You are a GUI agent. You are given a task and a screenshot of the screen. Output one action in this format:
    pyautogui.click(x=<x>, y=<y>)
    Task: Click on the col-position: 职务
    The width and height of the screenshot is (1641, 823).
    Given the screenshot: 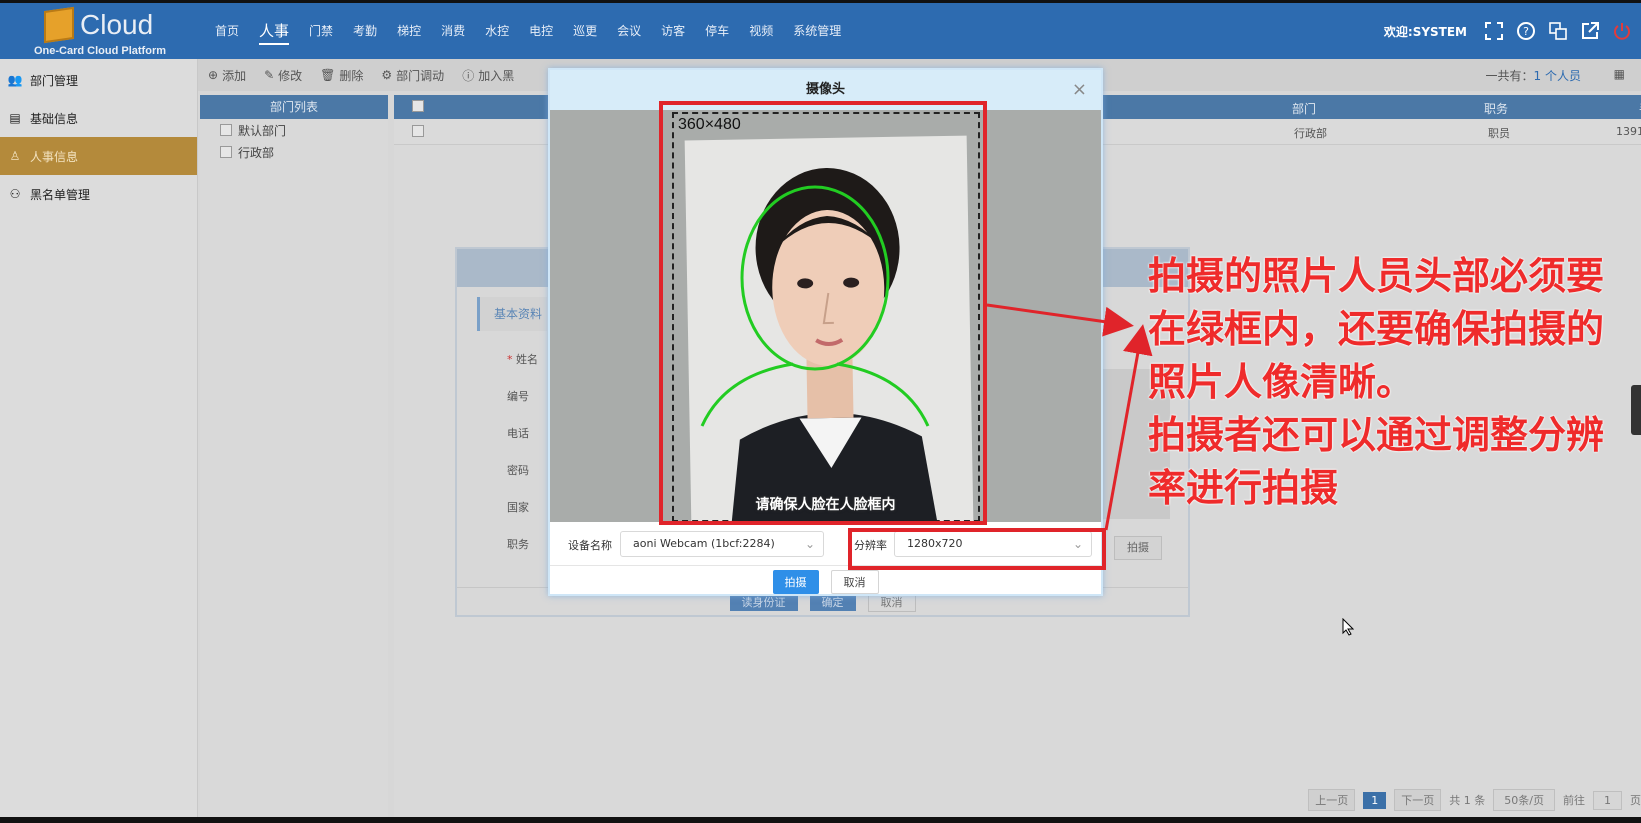 What is the action you would take?
    pyautogui.click(x=1496, y=109)
    